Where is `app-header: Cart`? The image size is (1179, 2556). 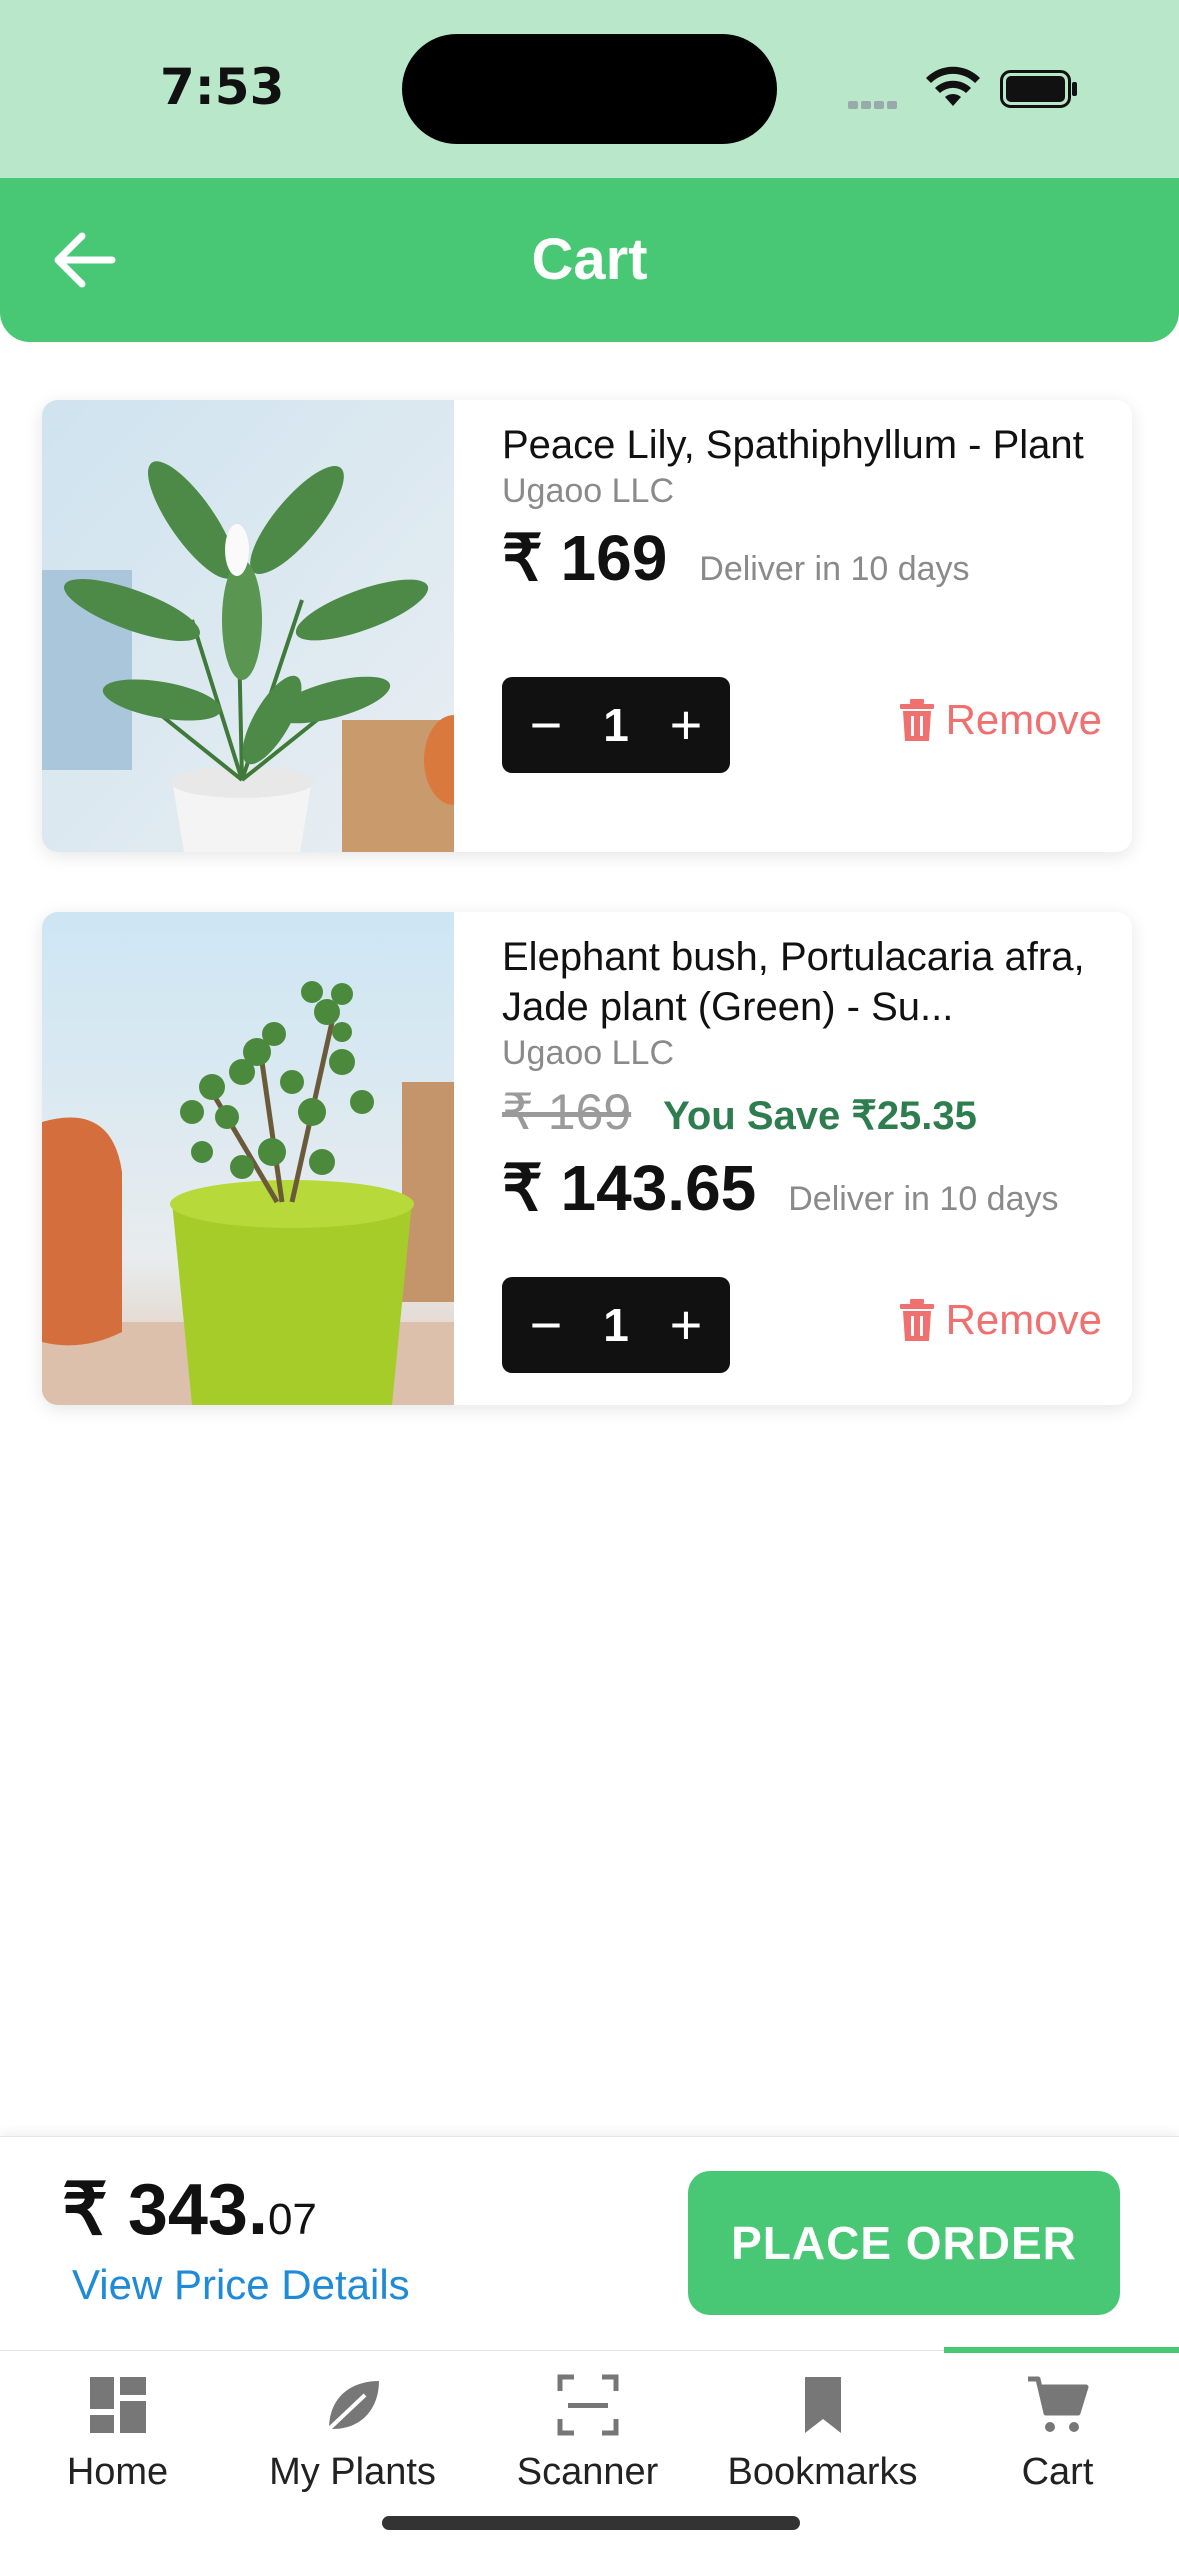 app-header: Cart is located at coordinates (589, 260).